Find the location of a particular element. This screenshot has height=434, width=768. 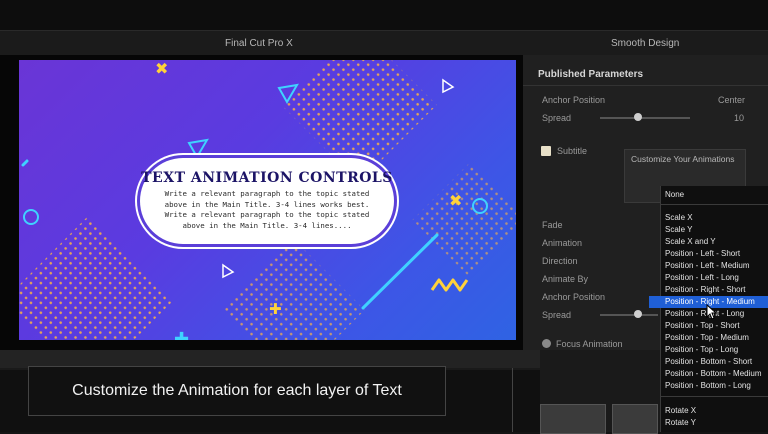

direction-label: Direction is located at coordinates (560, 261).